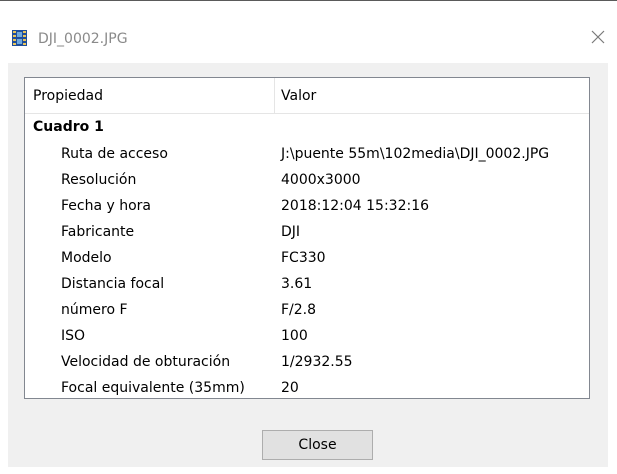 Image resolution: width=617 pixels, height=474 pixels. What do you see at coordinates (355, 206) in the screenshot?
I see `property-value: 2018:12:04 15:32:16` at bounding box center [355, 206].